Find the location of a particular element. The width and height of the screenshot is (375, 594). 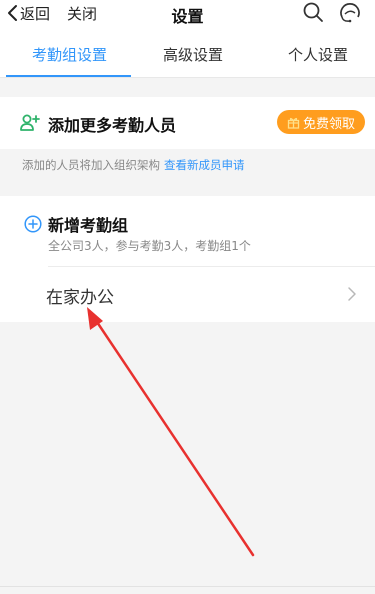

add-members-row: 添加更多考勤人员 免费领取 is located at coordinates (187, 123).